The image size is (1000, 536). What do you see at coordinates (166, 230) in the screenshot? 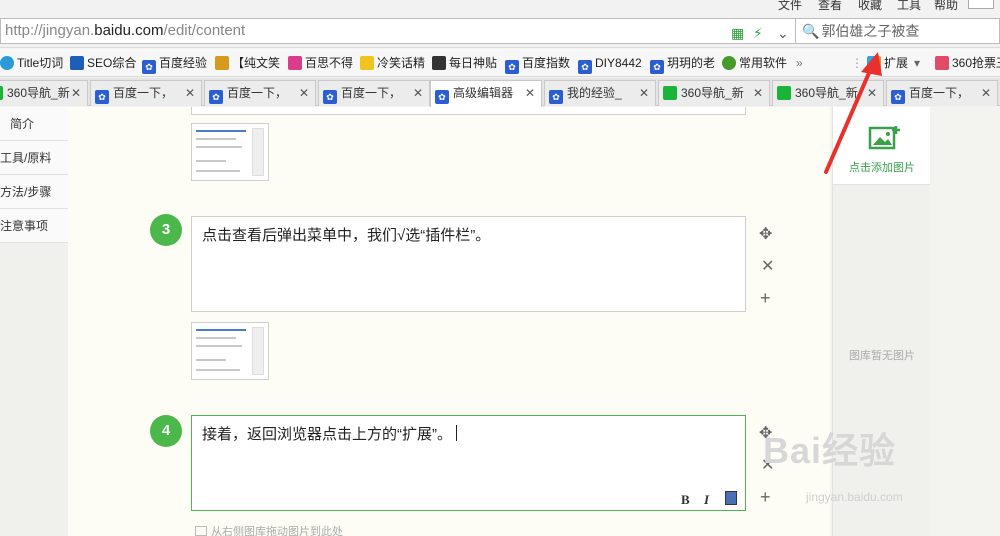
I see `step-number: 3` at bounding box center [166, 230].